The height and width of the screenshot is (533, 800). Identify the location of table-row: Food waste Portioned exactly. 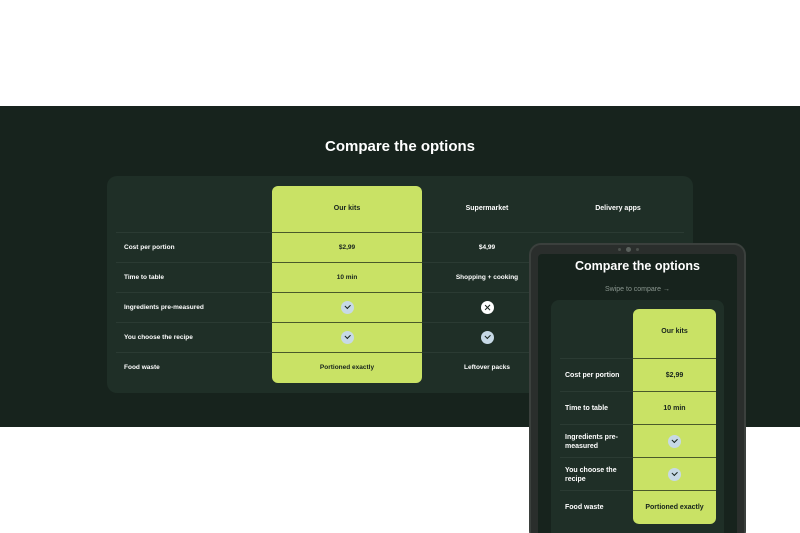
(638, 506).